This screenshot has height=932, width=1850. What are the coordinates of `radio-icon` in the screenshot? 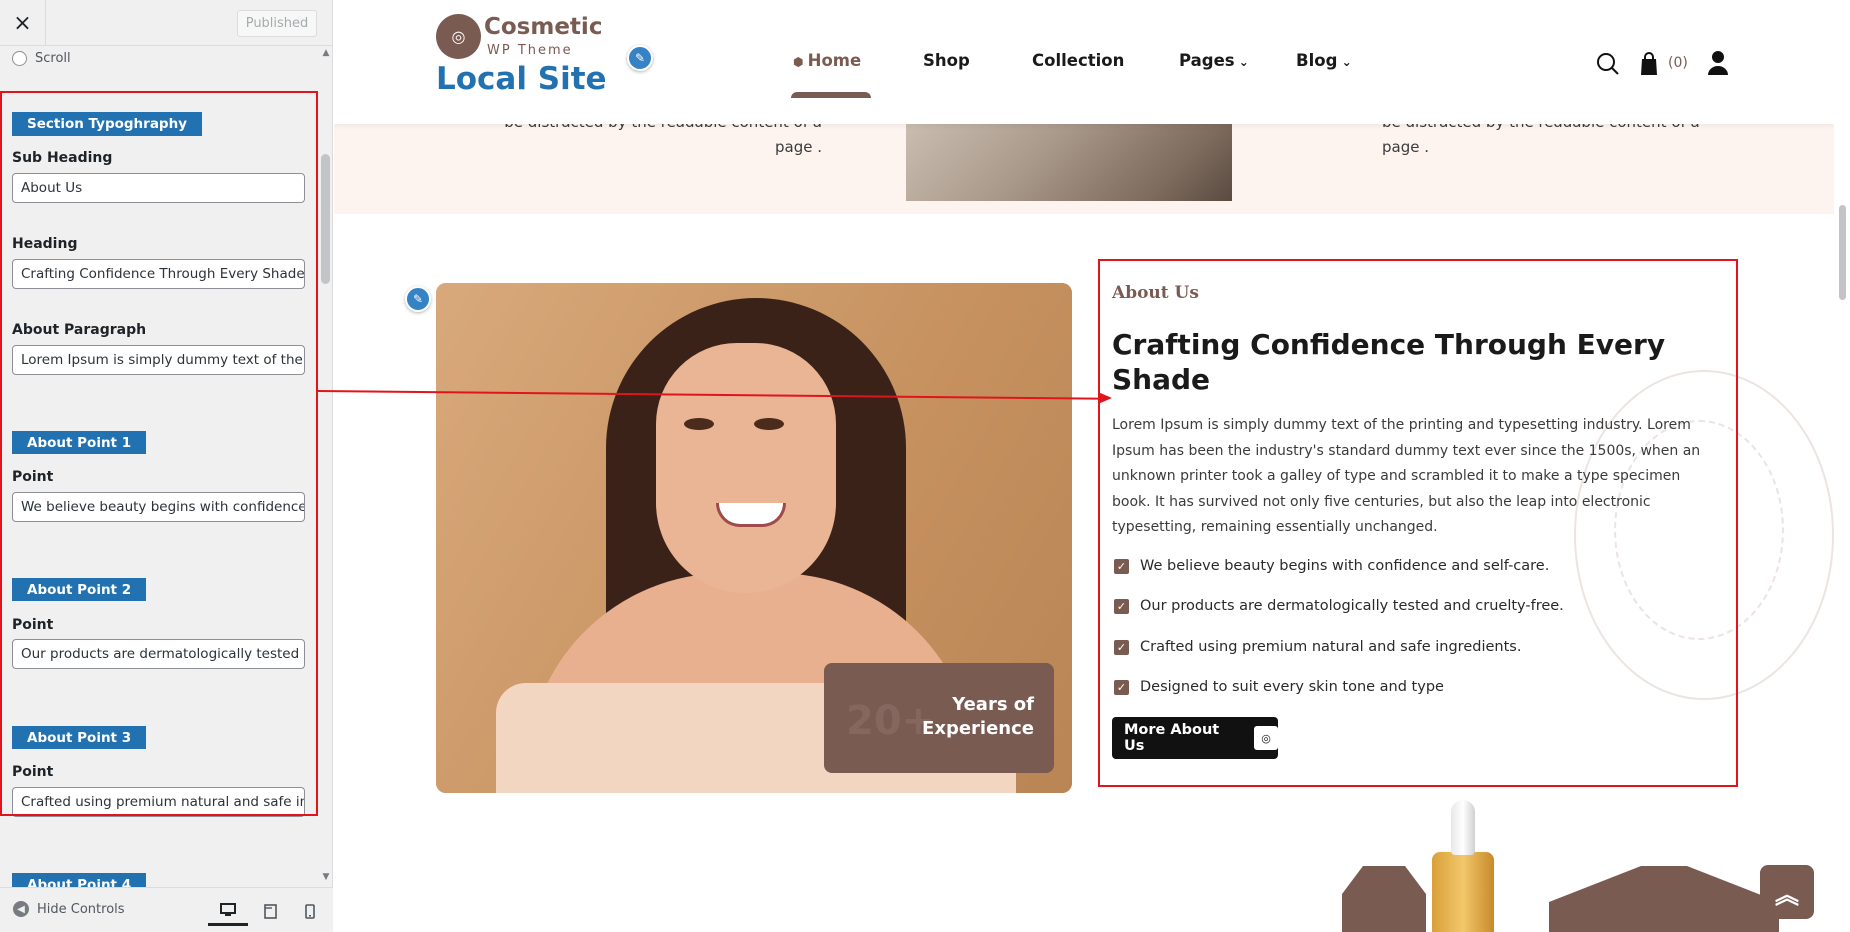 It's located at (19, 58).